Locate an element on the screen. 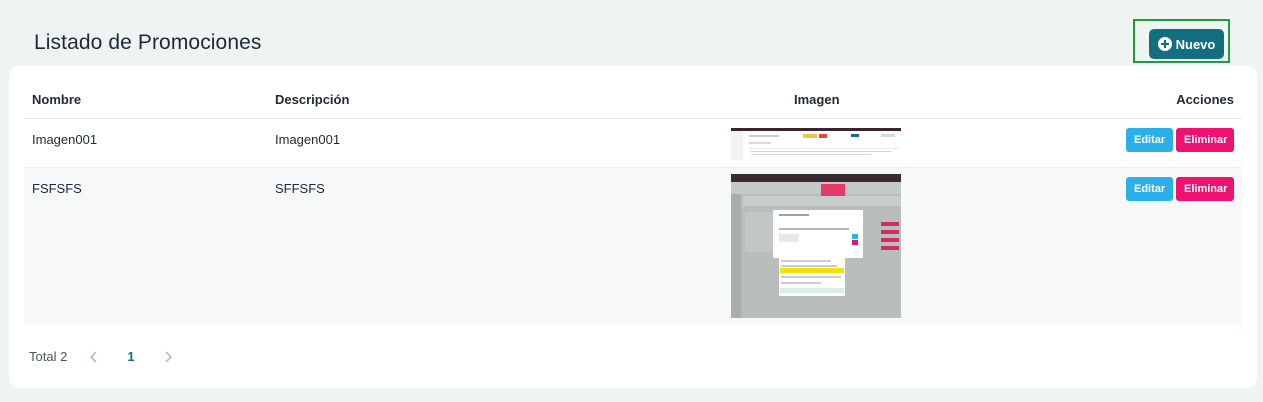  pagination-total: Total 2 is located at coordinates (48, 356).